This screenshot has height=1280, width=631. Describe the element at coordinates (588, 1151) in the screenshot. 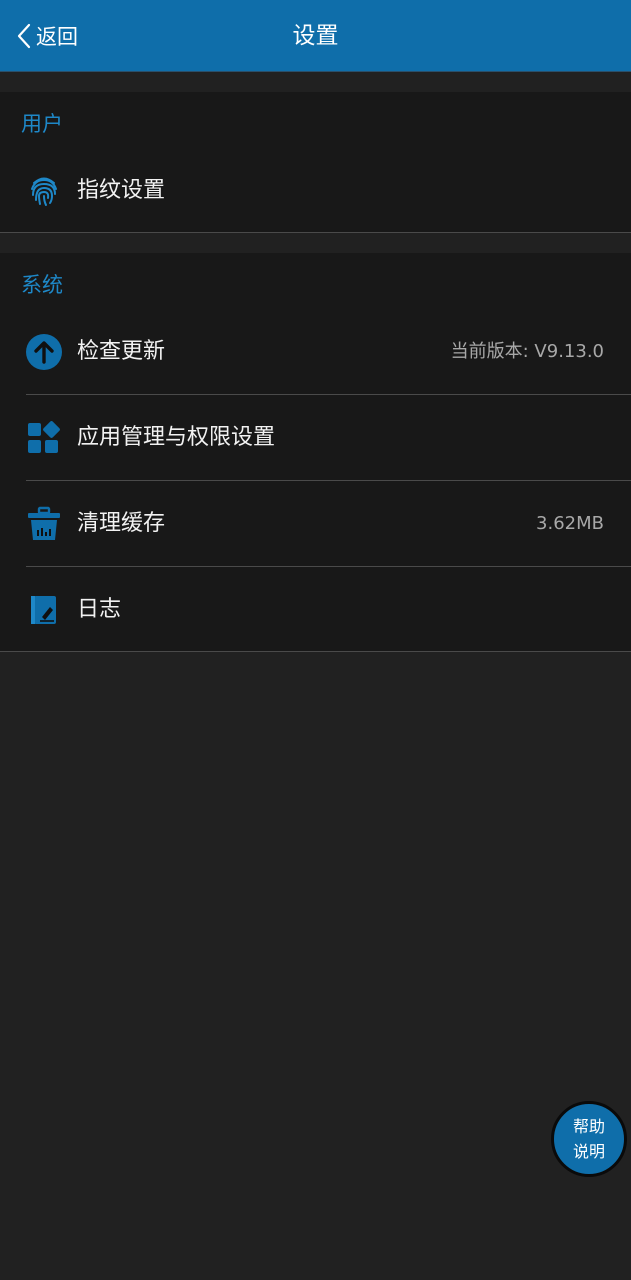

I see `help-button-line2: 说明` at that location.